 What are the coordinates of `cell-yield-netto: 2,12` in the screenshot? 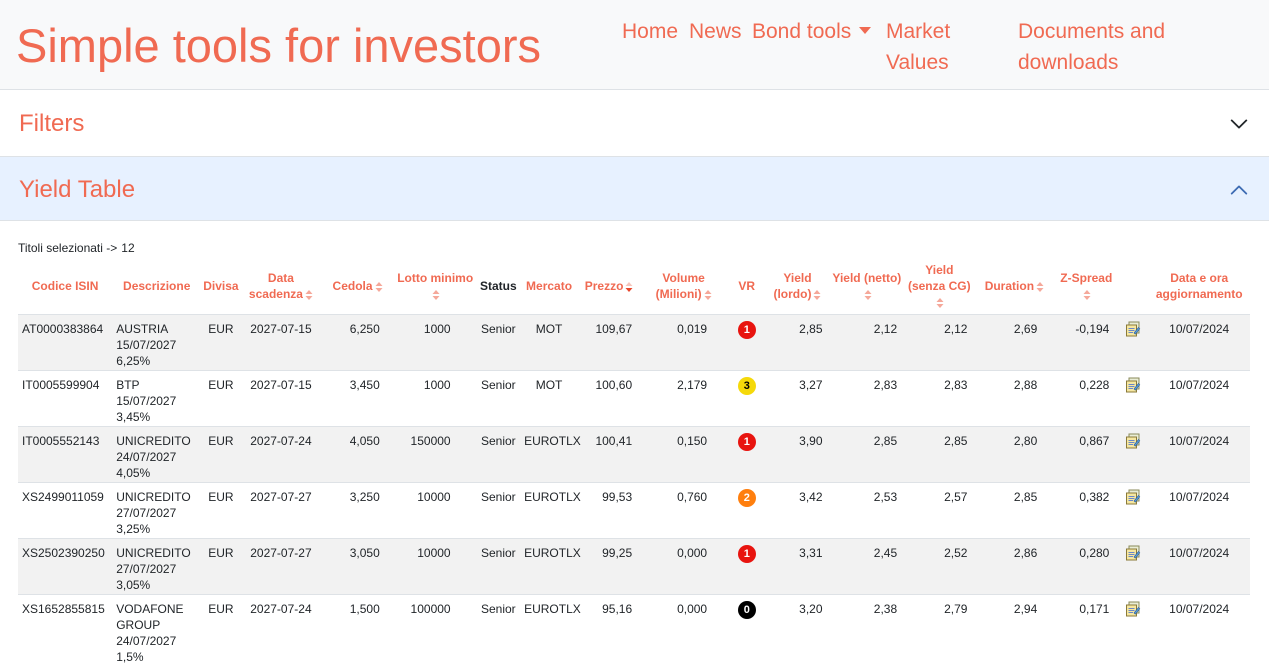 It's located at (867, 342).